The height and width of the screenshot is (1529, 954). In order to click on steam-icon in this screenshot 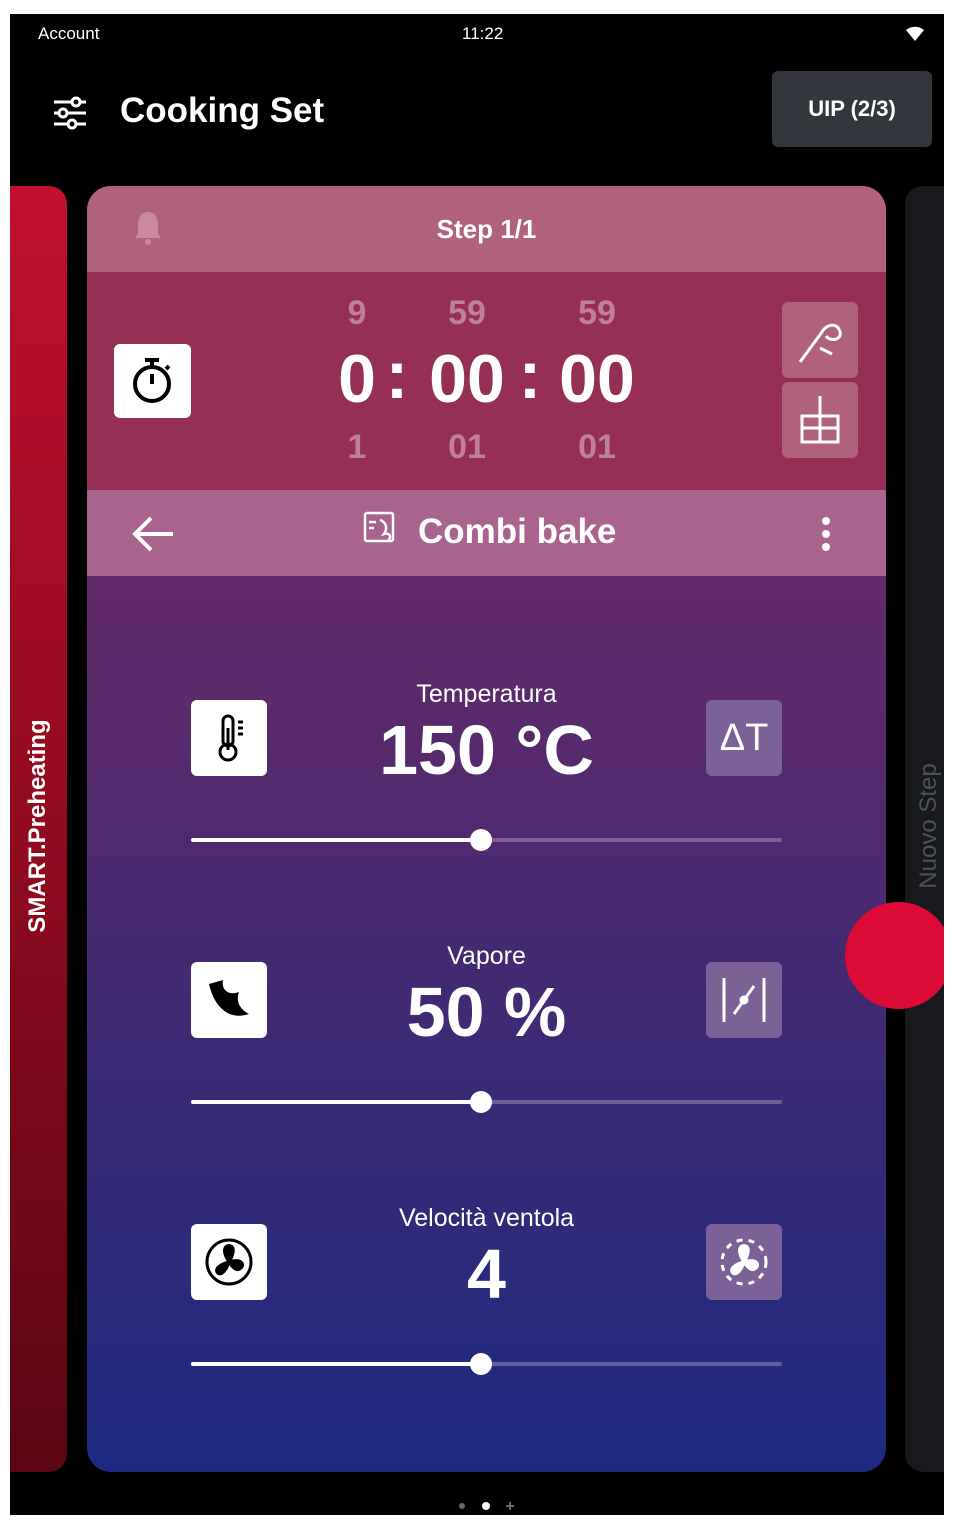, I will do `click(229, 1000)`.